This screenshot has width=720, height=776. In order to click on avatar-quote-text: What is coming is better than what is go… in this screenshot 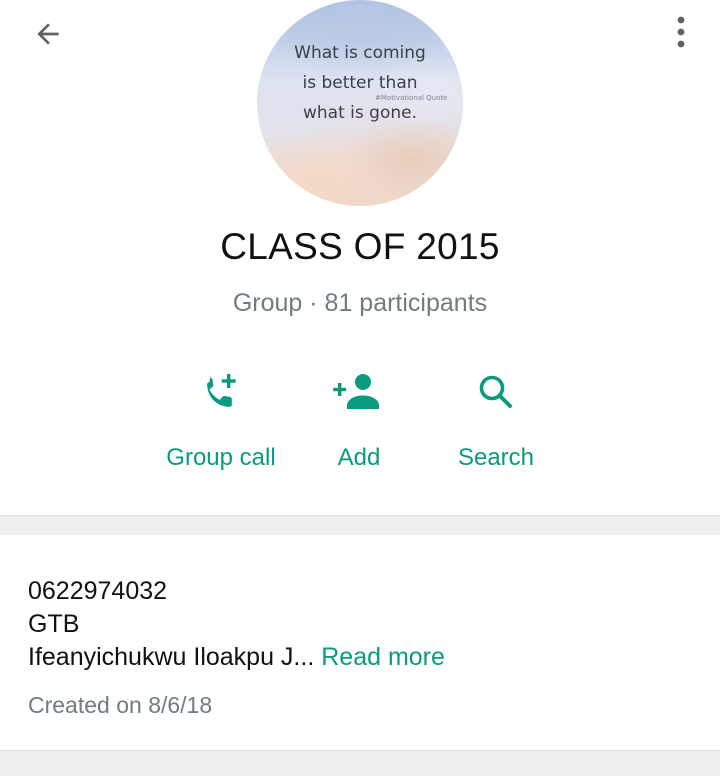, I will do `click(360, 83)`.